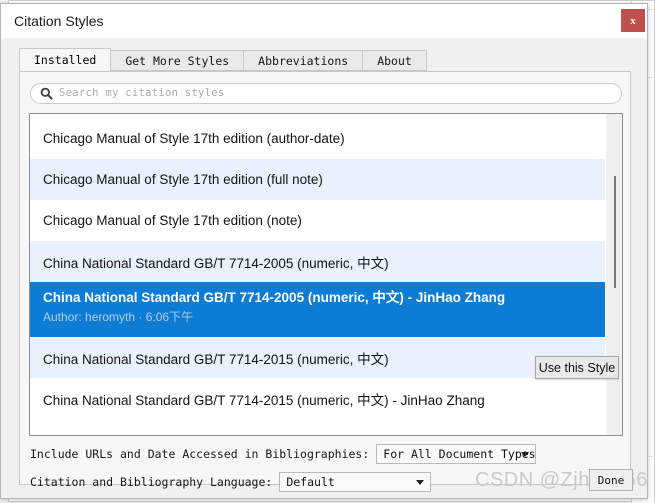  What do you see at coordinates (59, 21) in the screenshot?
I see `dialog-title: Citation Styles` at bounding box center [59, 21].